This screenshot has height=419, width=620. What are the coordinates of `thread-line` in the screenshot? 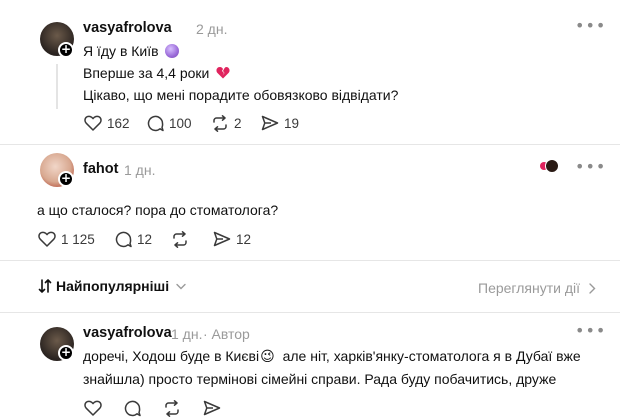 It's located at (57, 86).